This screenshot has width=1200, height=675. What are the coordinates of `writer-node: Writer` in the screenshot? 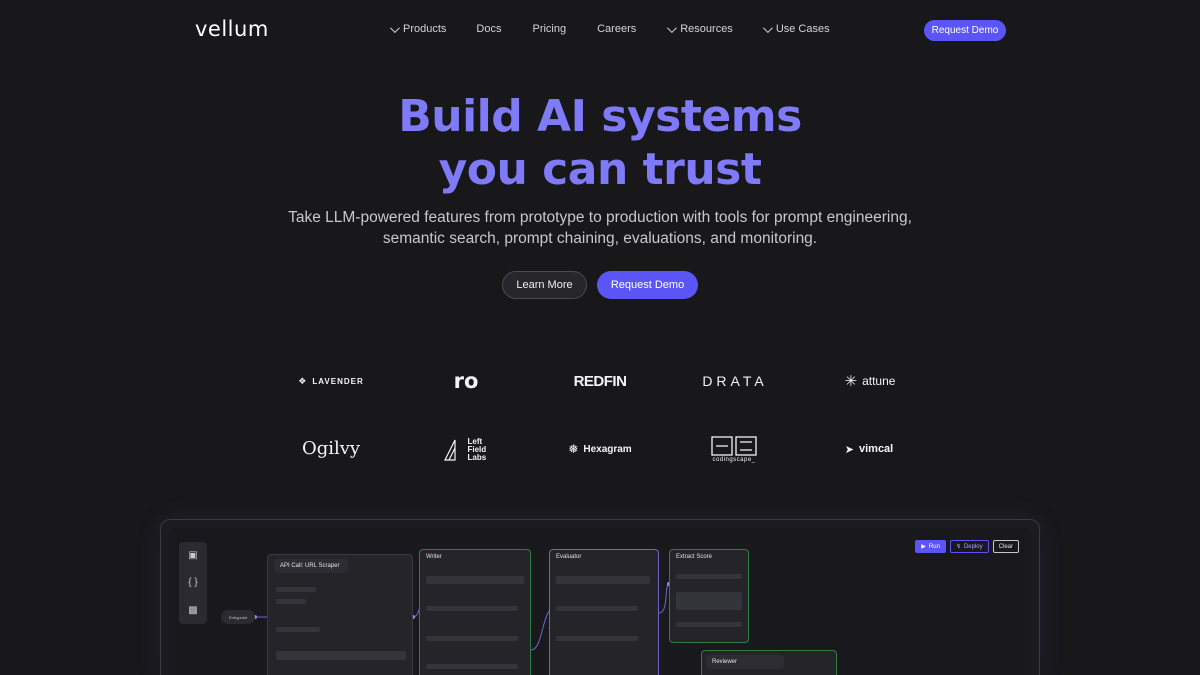 It's located at (475, 612).